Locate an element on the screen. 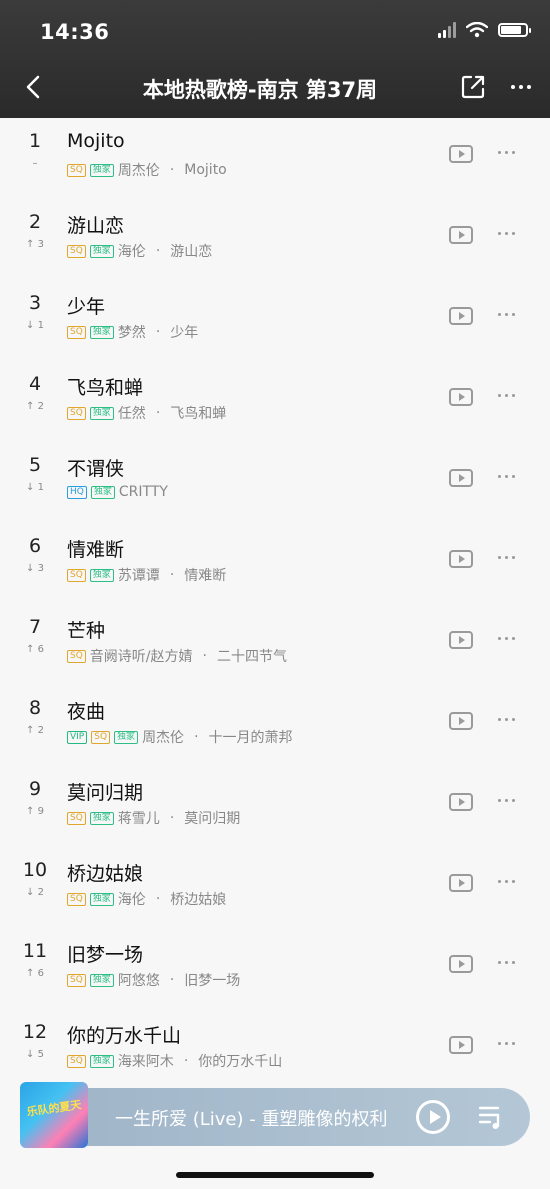 The image size is (550, 1189). song-album: 情难断 is located at coordinates (205, 575).